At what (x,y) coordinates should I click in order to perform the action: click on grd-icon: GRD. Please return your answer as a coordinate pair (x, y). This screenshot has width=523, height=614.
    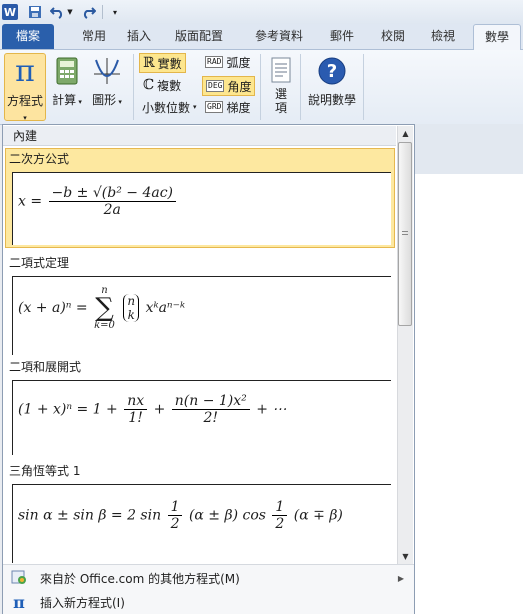
    Looking at the image, I should click on (214, 107).